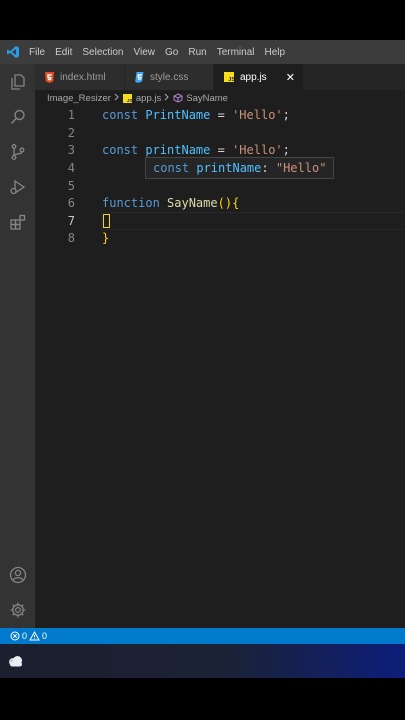 Image resolution: width=405 pixels, height=720 pixels. What do you see at coordinates (202, 661) in the screenshot?
I see `taskbar` at bounding box center [202, 661].